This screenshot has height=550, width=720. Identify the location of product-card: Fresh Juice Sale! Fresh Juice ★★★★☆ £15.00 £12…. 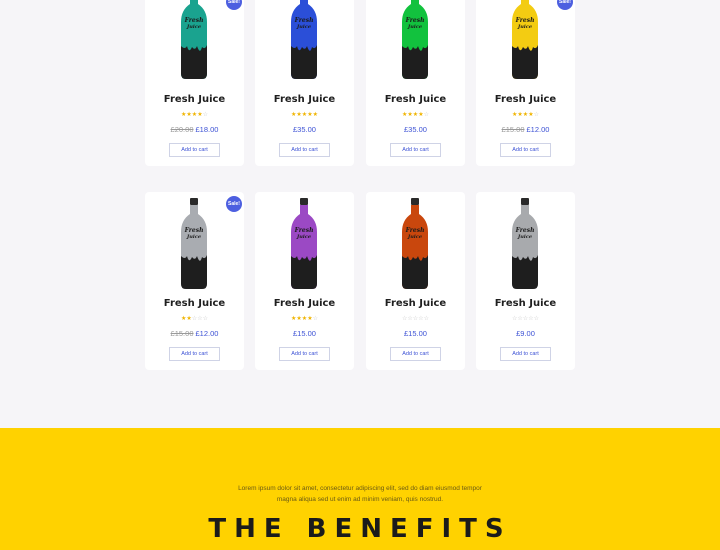
(525, 83).